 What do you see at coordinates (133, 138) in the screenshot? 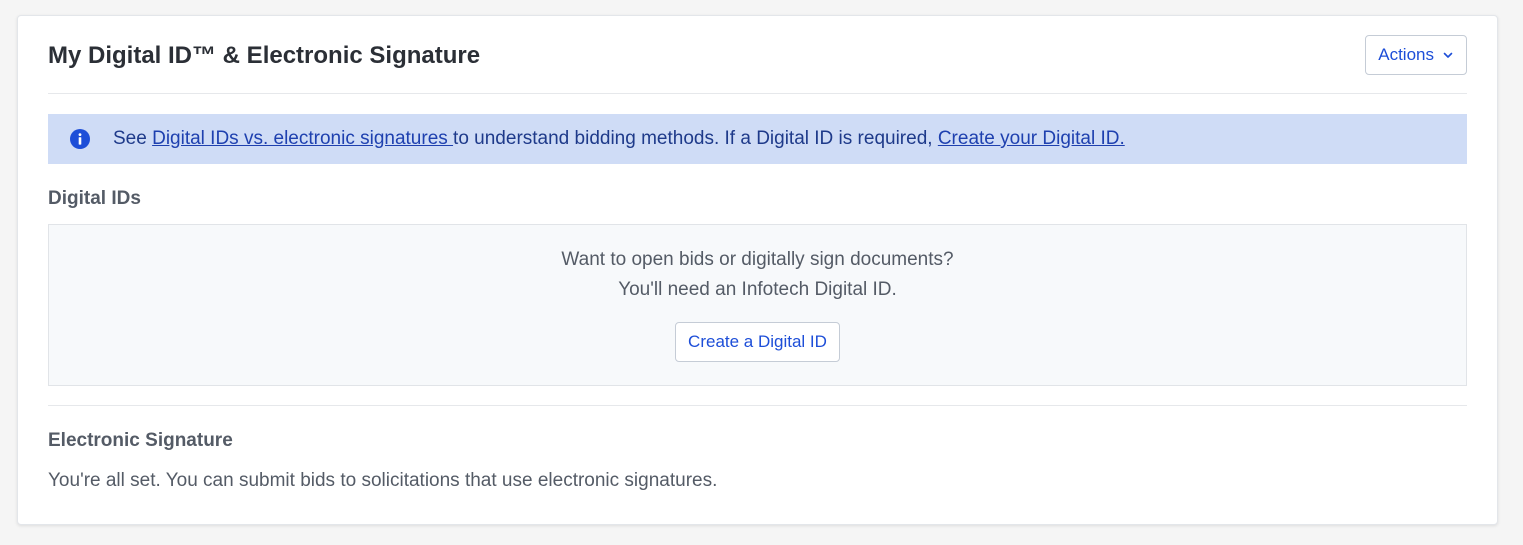
I see `info-banner-prefix: See` at bounding box center [133, 138].